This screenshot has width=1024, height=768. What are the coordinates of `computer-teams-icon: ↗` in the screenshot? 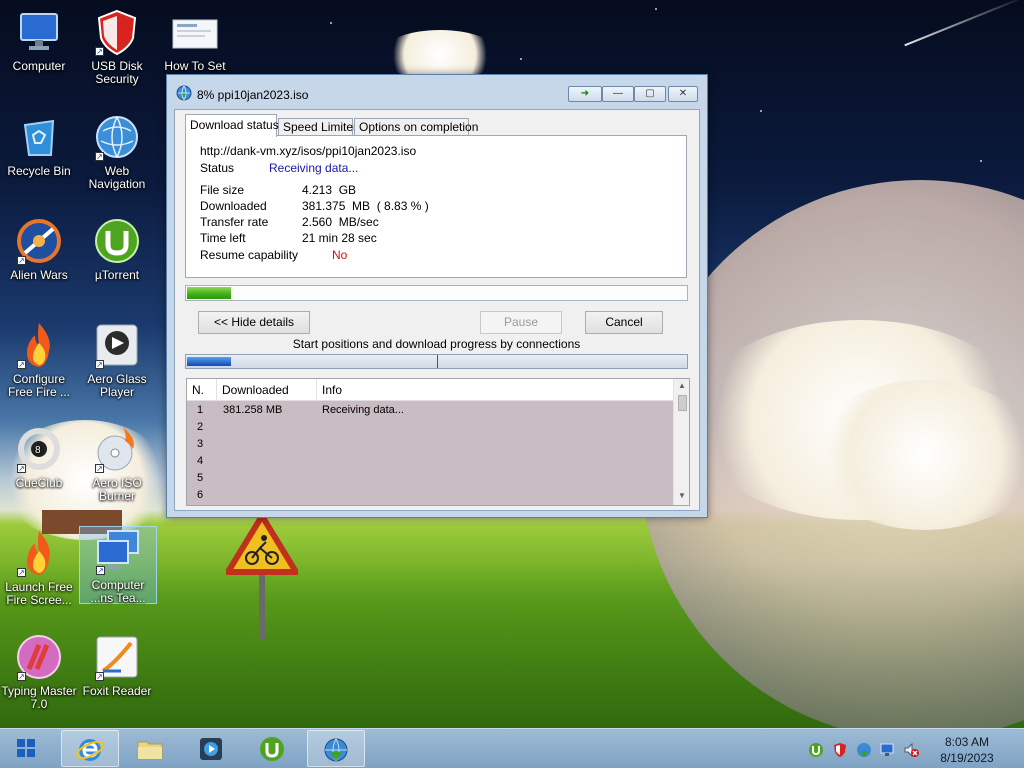 It's located at (118, 551).